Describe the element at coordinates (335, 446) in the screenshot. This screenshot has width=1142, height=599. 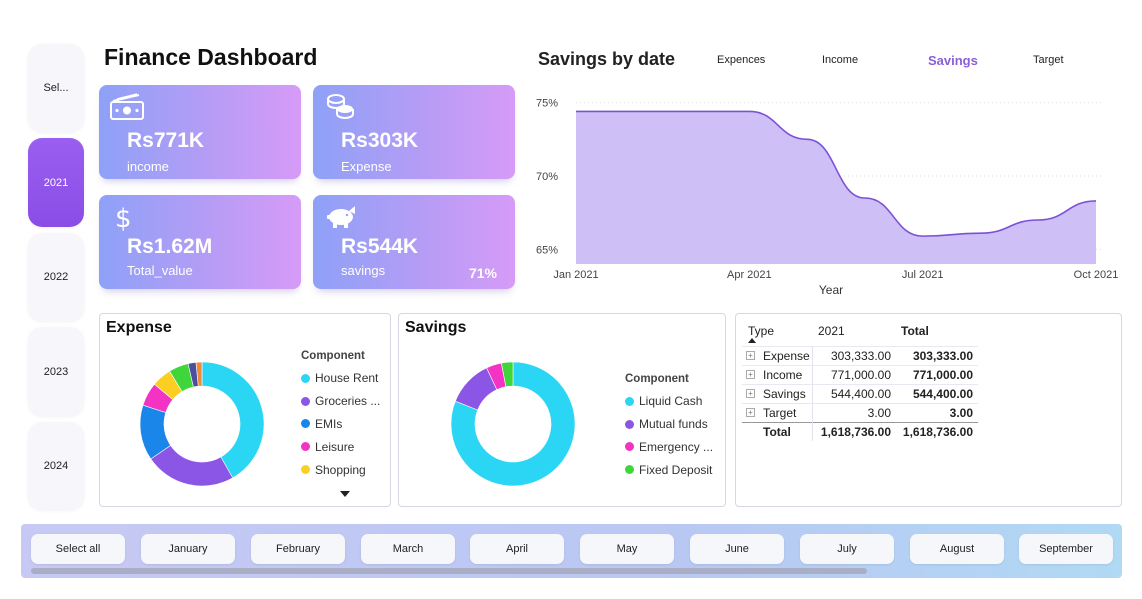
I see `legend-label: Leisure` at that location.